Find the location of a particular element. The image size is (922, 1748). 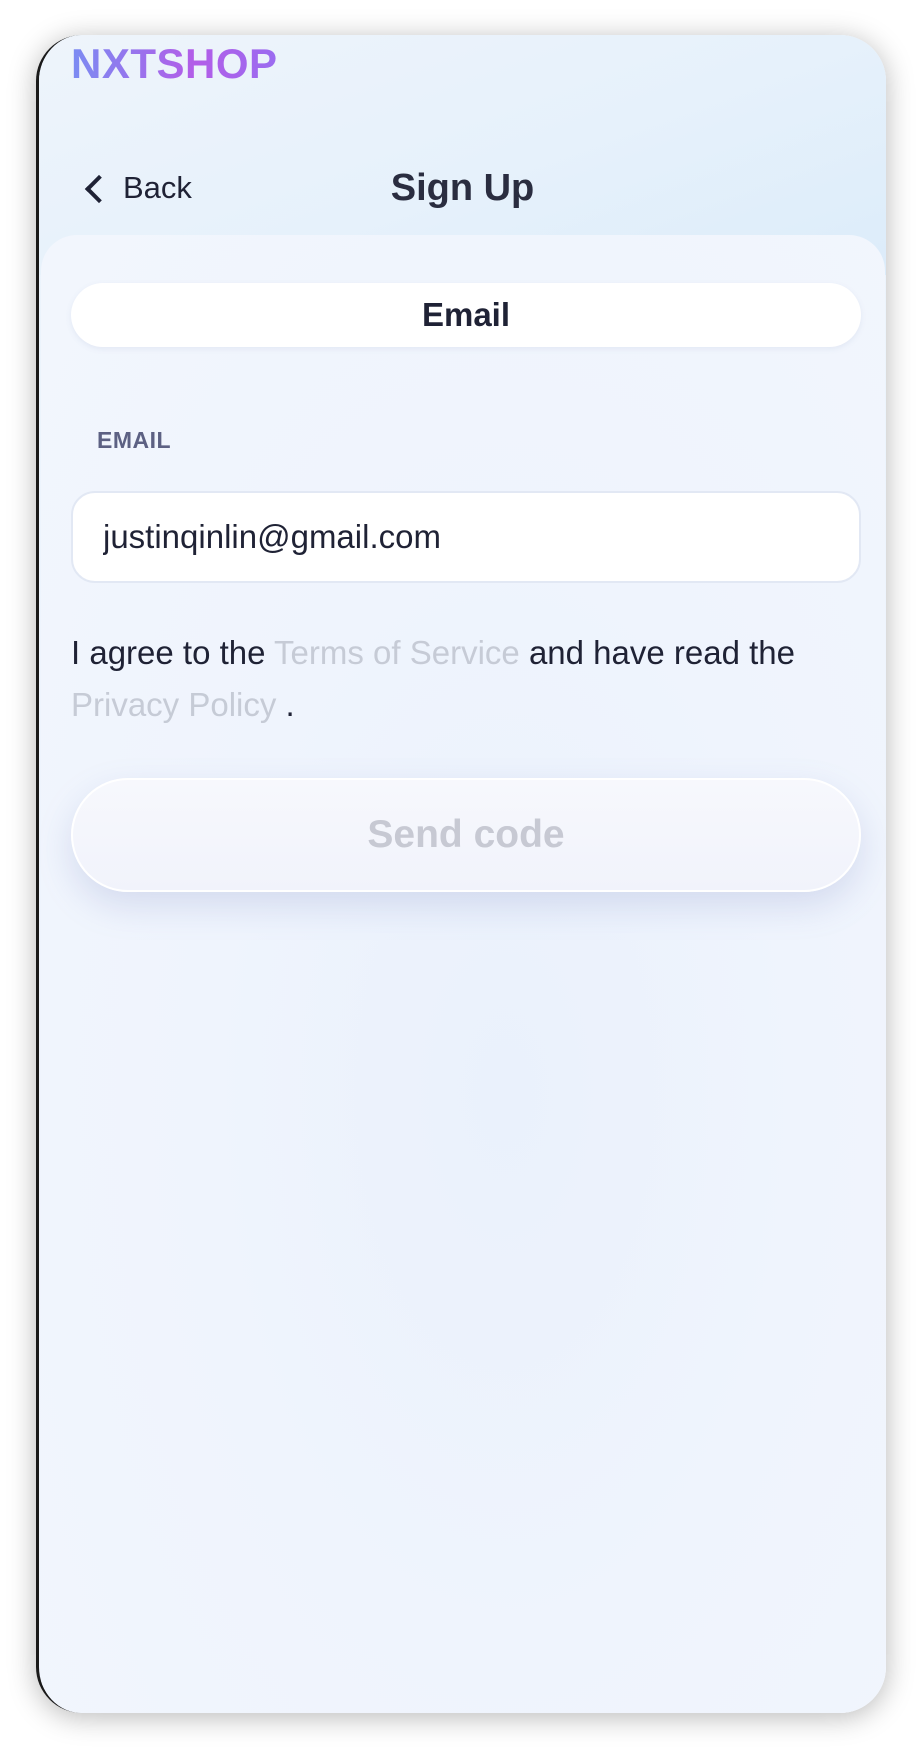

app-logo: NXTSHOP is located at coordinates (174, 64).